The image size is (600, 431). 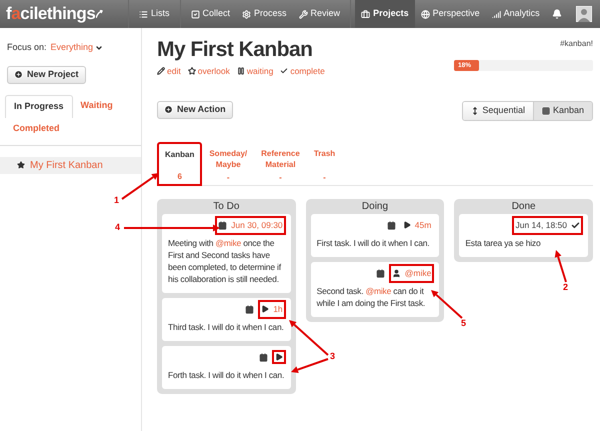 I want to click on task-card: 45m First task. I will do it when I can., so click(x=375, y=235).